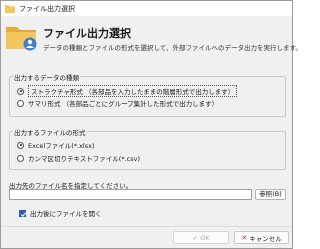  Describe the element at coordinates (84, 159) in the screenshot. I see `radio-label: カンマ区切りテキストファイル(*.csv)` at that location.